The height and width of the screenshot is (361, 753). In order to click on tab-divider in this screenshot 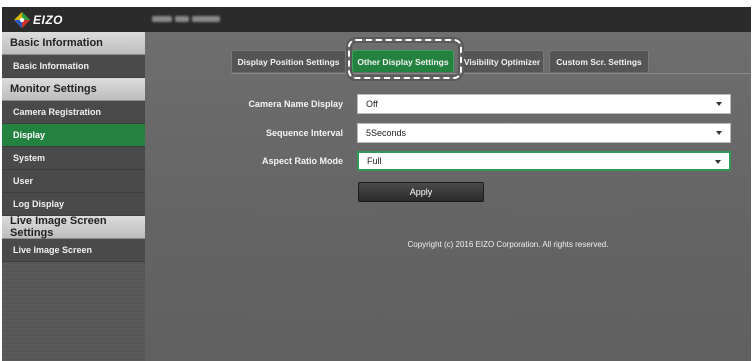, I will do `click(491, 73)`.